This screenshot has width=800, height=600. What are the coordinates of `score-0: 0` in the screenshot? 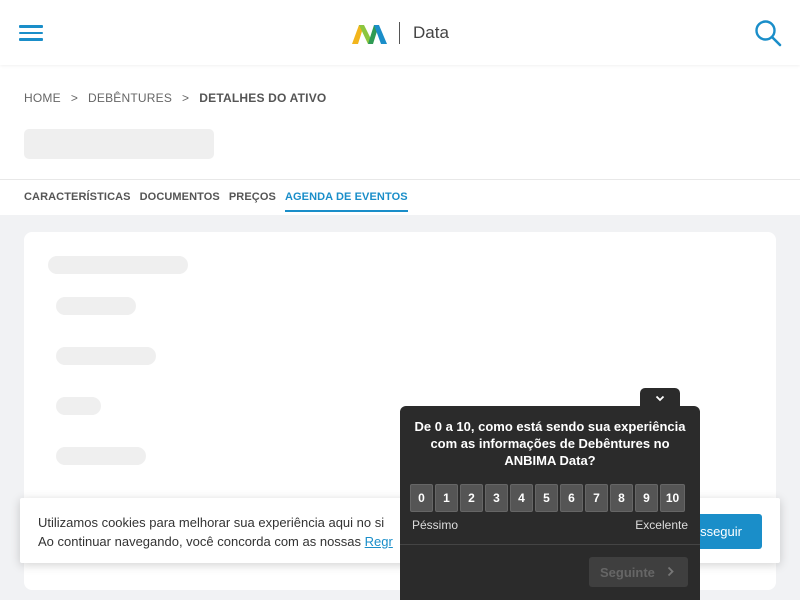 It's located at (421, 498).